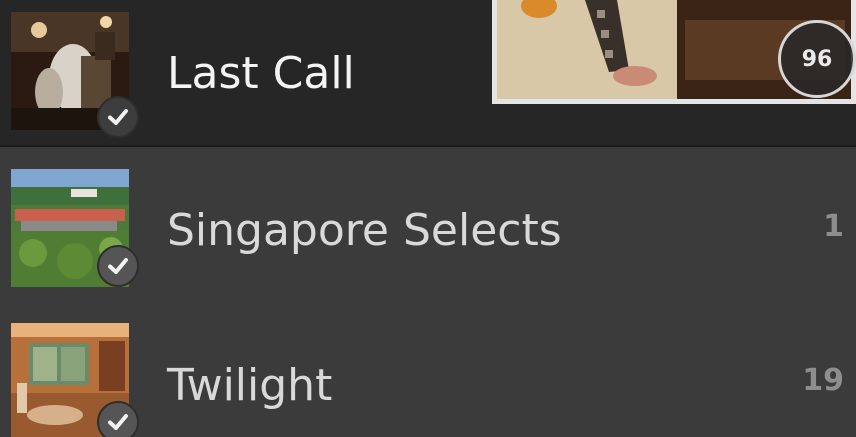 The height and width of the screenshot is (437, 856). I want to click on collection-label: Twilight, so click(250, 385).